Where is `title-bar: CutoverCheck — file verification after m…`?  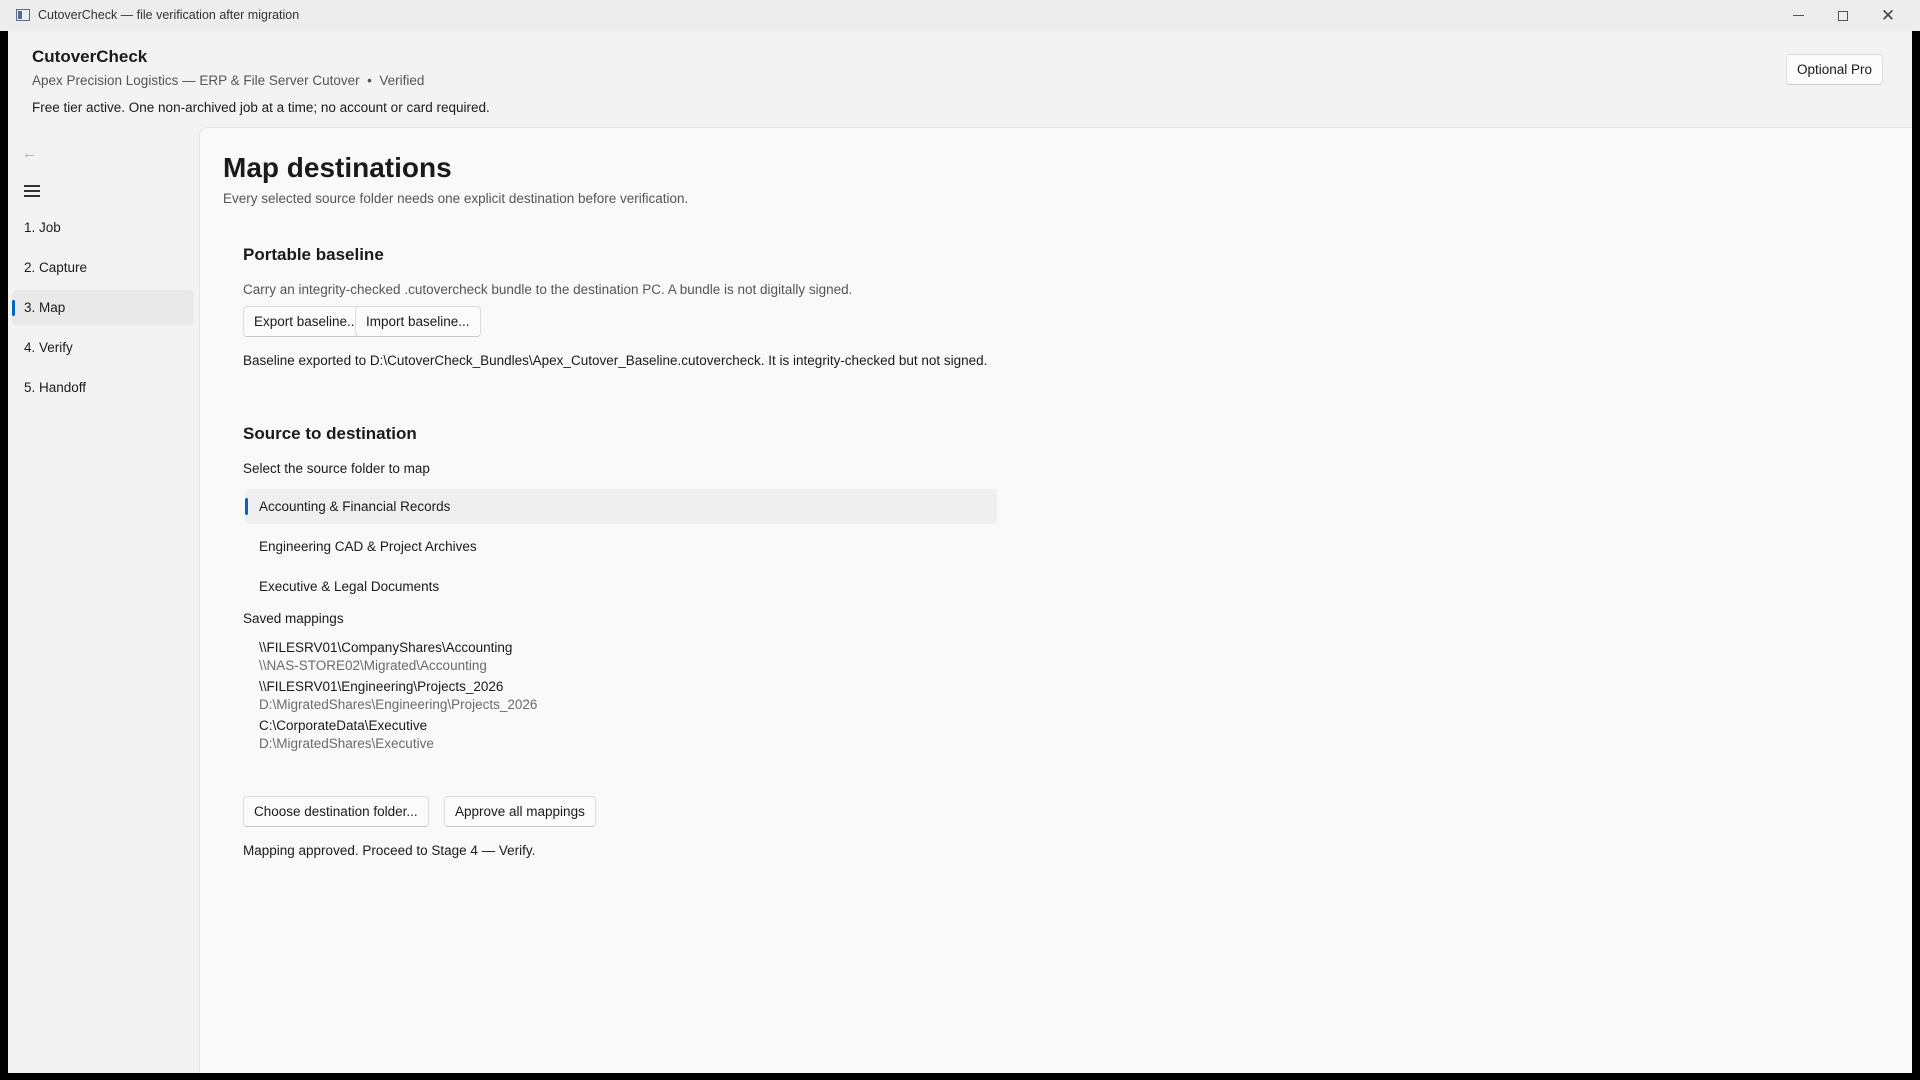 title-bar: CutoverCheck — file verification after m… is located at coordinates (960, 15).